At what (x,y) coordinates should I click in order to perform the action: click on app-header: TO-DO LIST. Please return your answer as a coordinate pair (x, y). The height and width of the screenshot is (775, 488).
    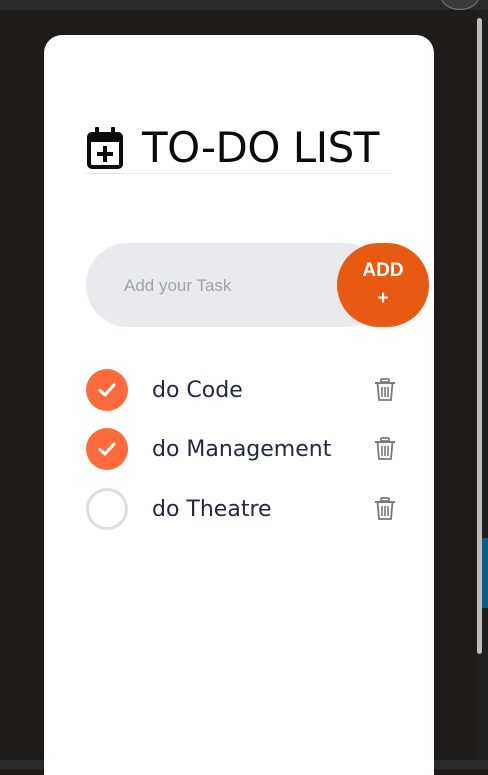
    Looking at the image, I should click on (239, 148).